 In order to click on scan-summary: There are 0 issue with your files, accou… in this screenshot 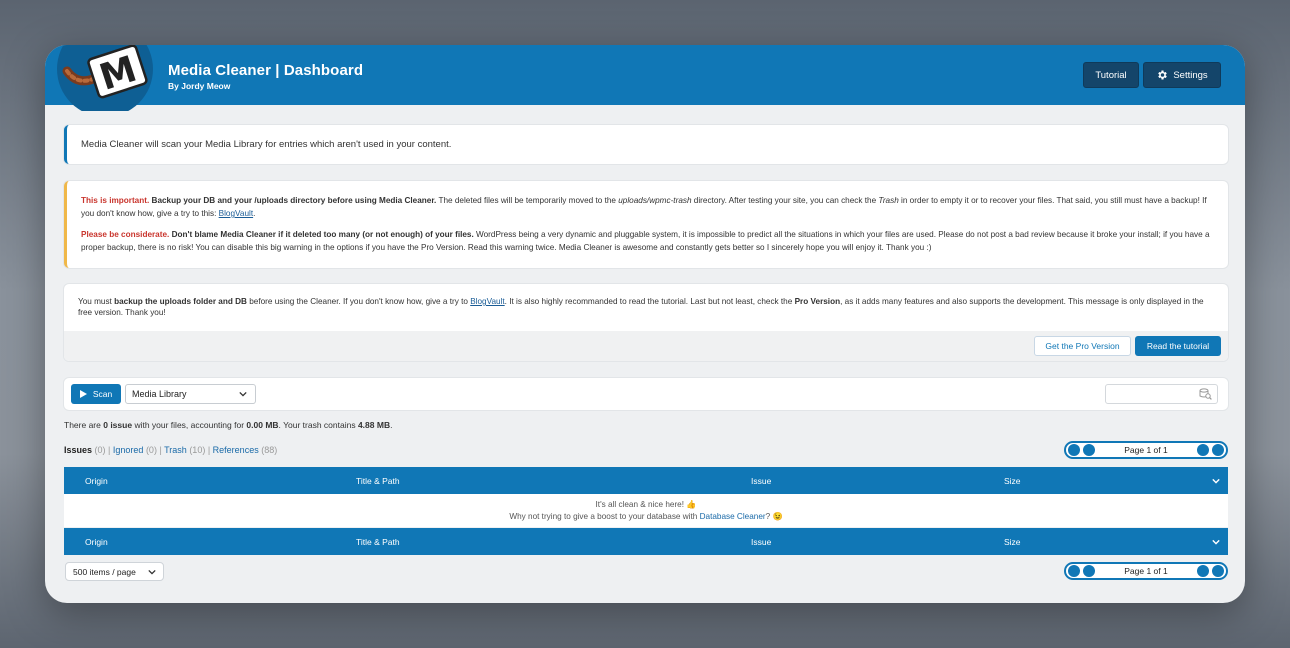, I will do `click(228, 425)`.